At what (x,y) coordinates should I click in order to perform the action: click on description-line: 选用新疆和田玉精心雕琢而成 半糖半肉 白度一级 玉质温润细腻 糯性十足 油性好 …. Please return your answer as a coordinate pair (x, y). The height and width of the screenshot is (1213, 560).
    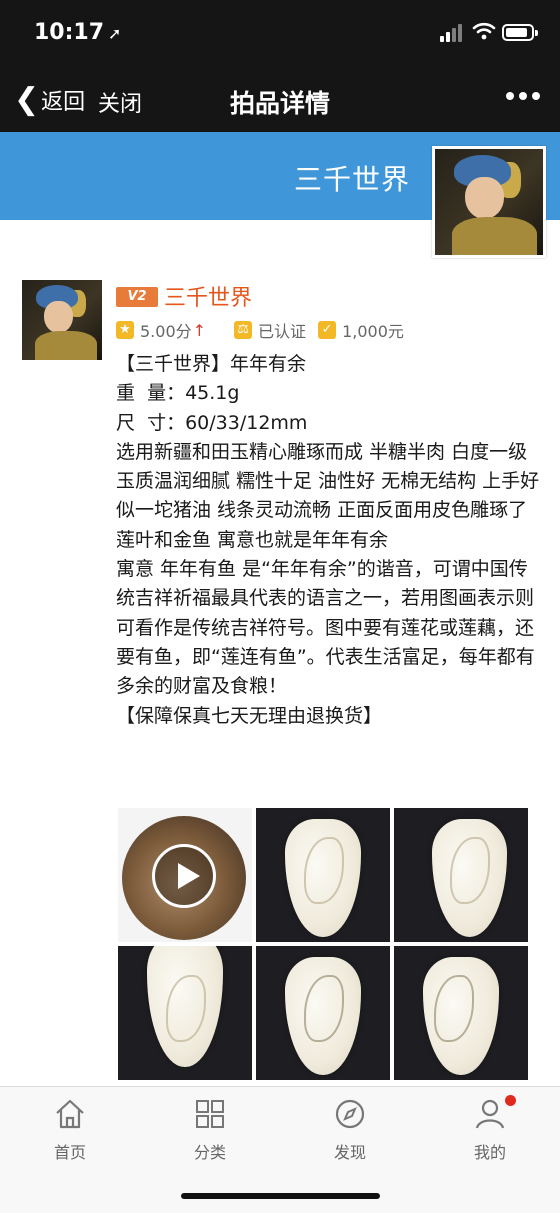
    Looking at the image, I should click on (328, 495).